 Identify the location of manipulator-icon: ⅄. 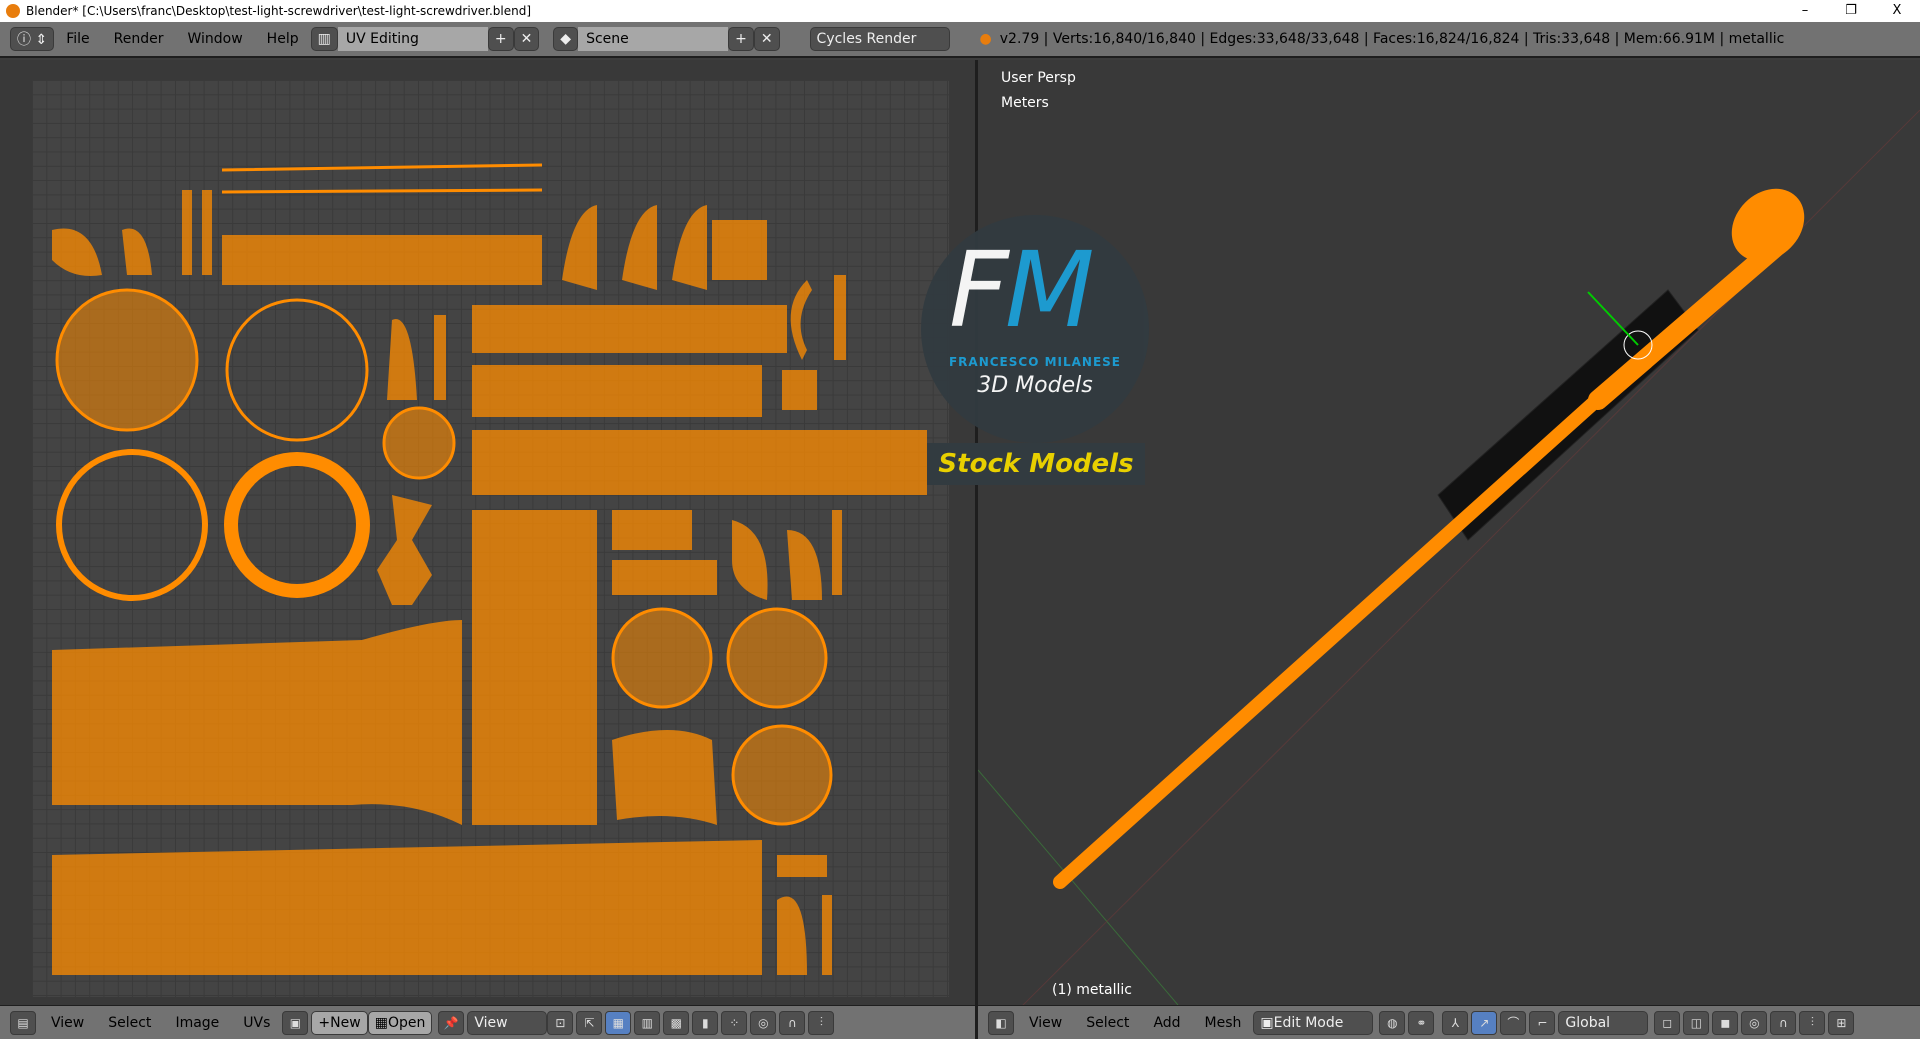
(1455, 1022).